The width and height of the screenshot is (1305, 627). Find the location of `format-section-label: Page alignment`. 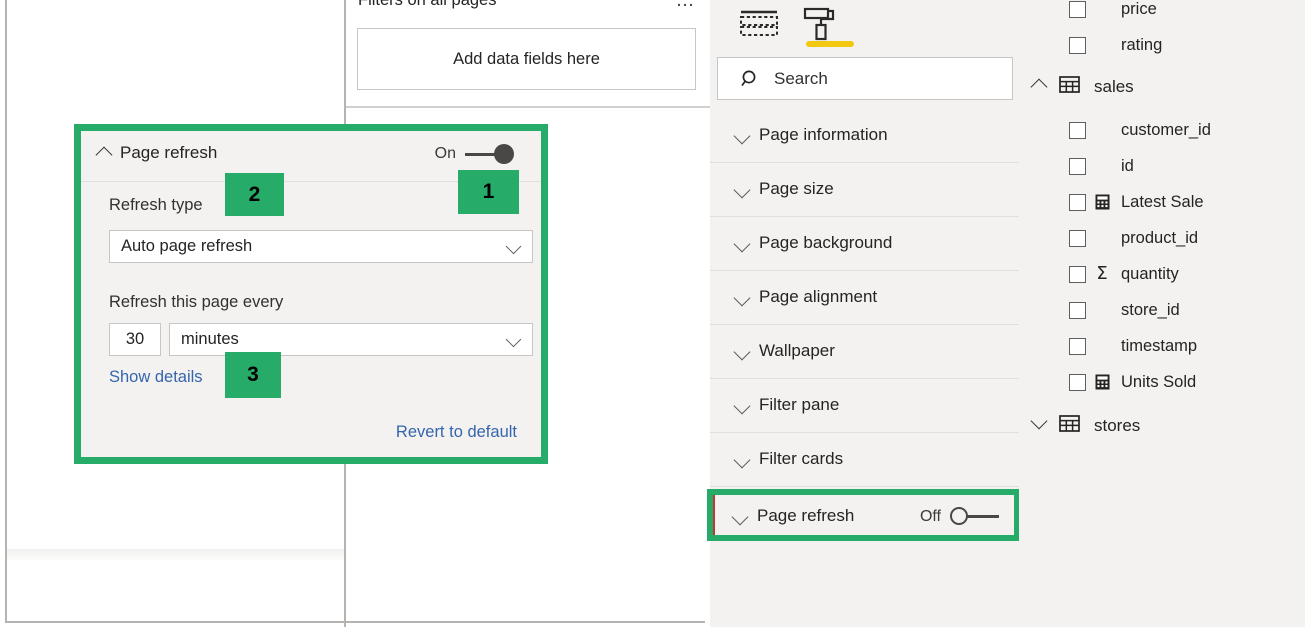

format-section-label: Page alignment is located at coordinates (818, 296).